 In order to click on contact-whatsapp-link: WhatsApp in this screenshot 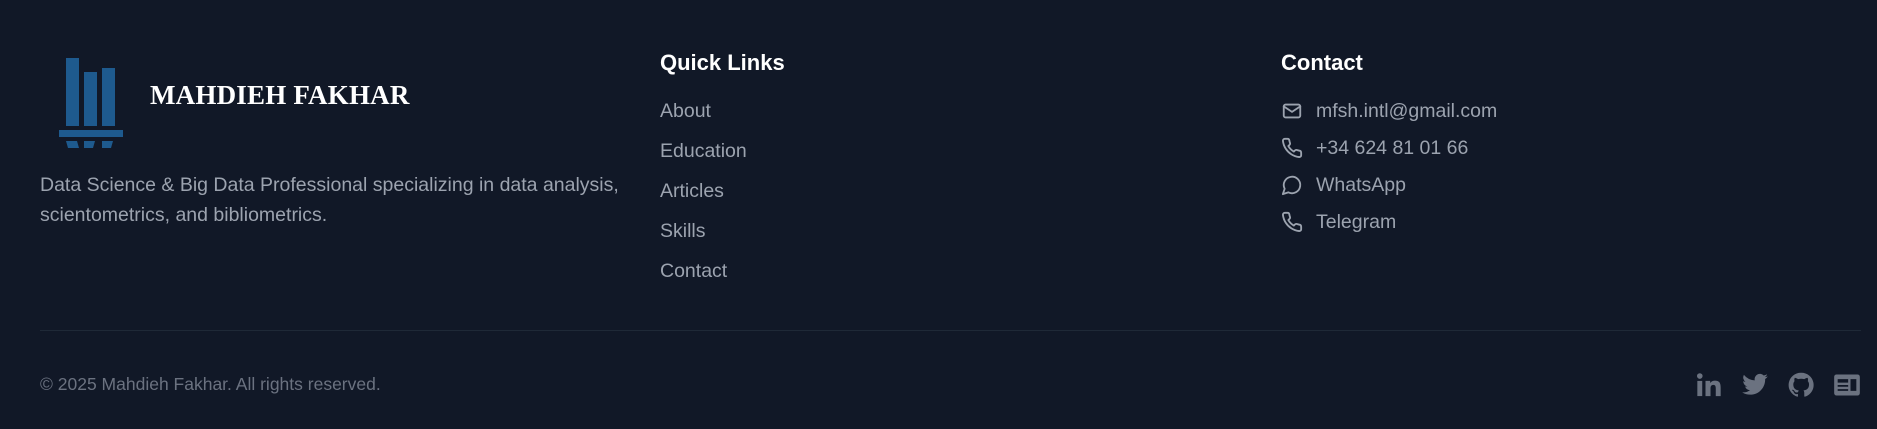, I will do `click(1389, 185)`.